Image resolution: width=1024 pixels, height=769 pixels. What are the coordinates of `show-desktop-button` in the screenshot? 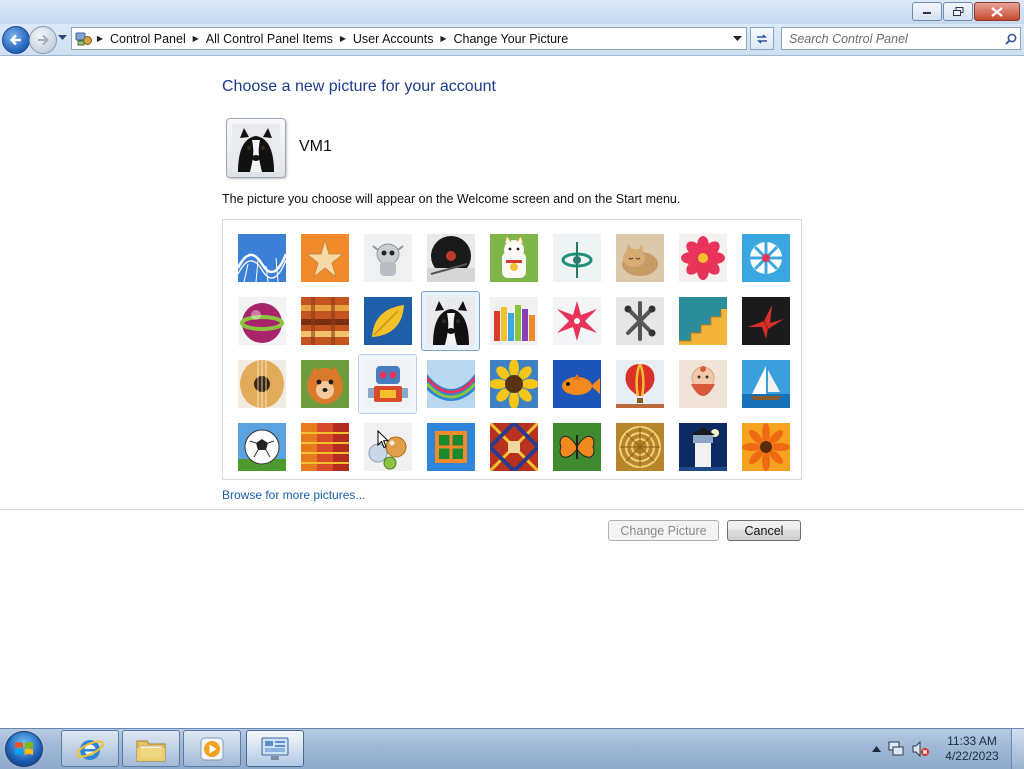 It's located at (1017, 749).